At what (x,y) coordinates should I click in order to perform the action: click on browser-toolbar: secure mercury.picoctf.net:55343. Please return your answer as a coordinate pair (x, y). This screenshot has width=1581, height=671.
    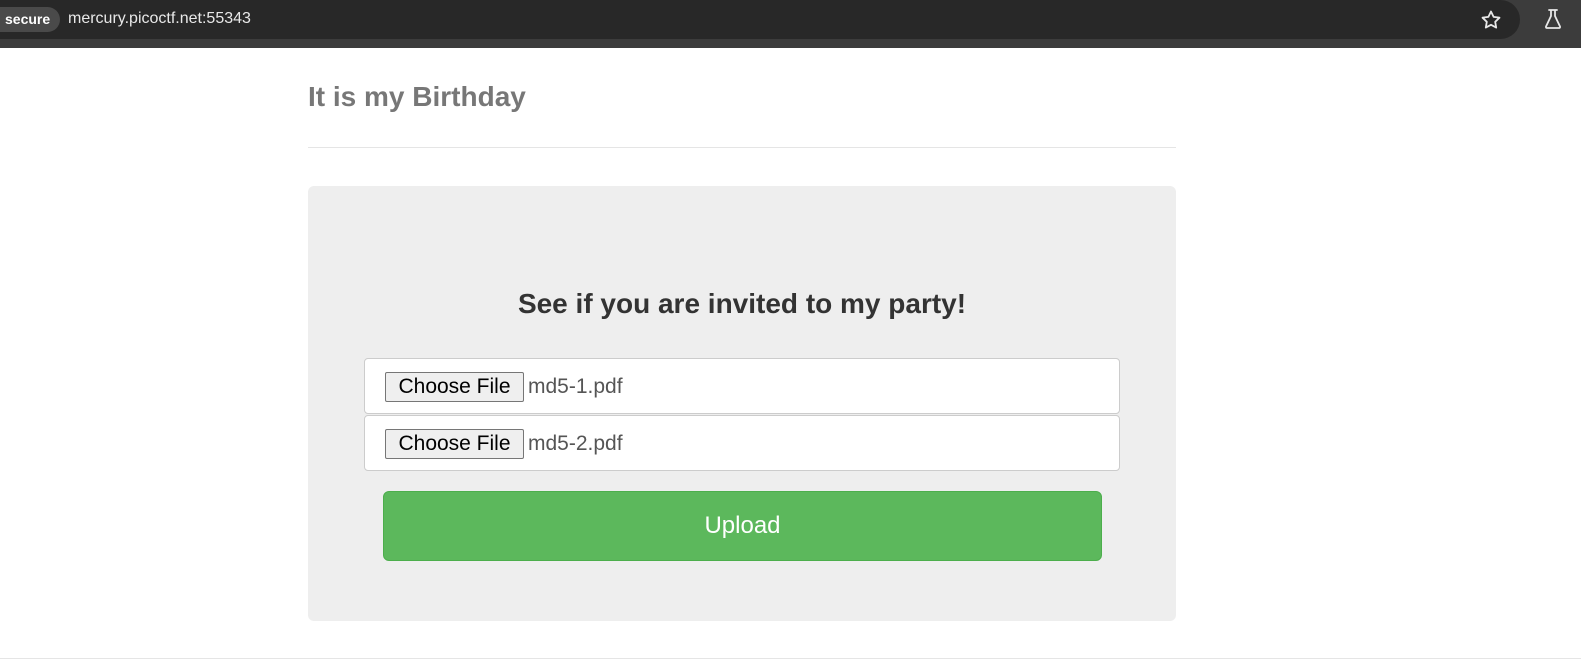
    Looking at the image, I should click on (790, 24).